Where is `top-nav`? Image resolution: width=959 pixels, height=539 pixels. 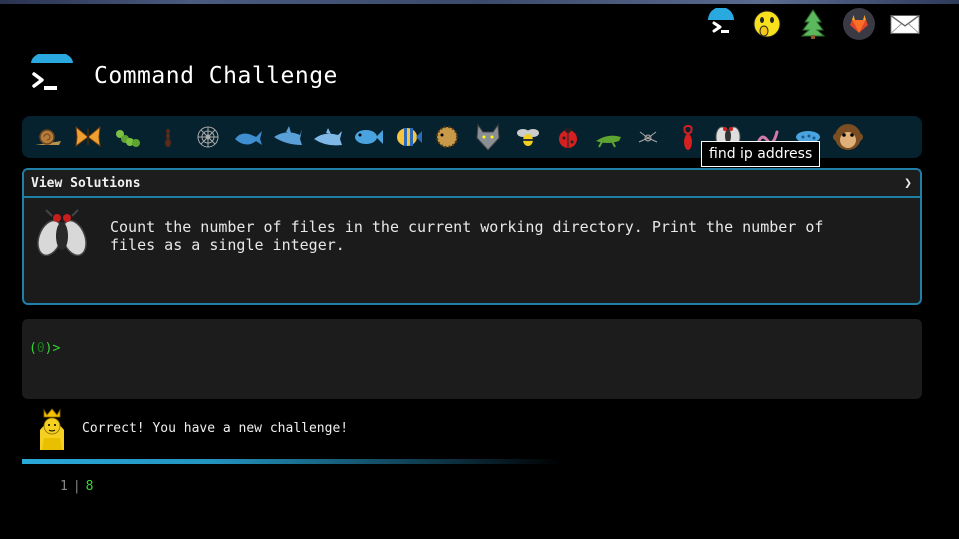
top-nav is located at coordinates (813, 24).